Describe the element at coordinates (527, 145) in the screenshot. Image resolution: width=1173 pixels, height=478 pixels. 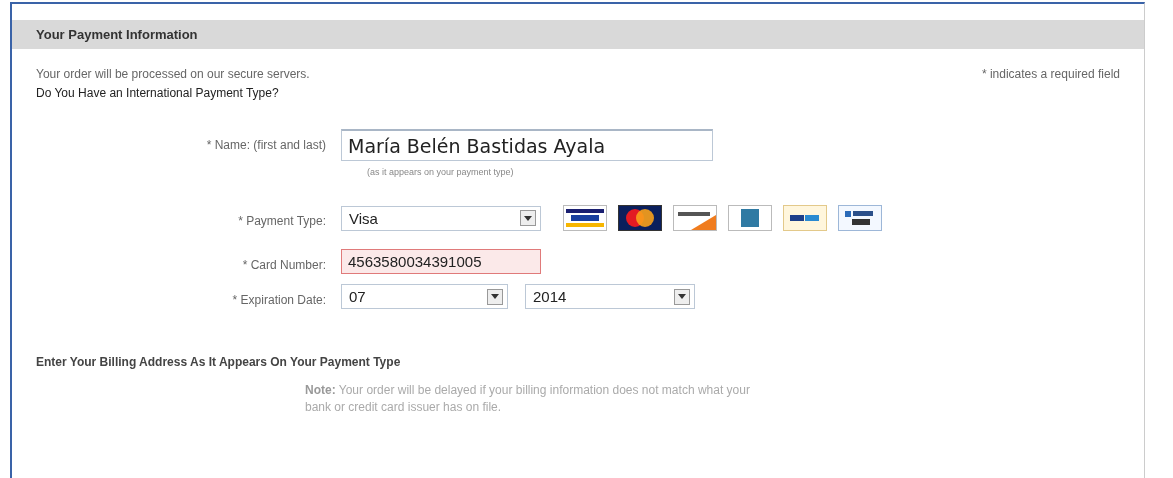
I see `text-field: María Belén Bastidas Ayala` at that location.